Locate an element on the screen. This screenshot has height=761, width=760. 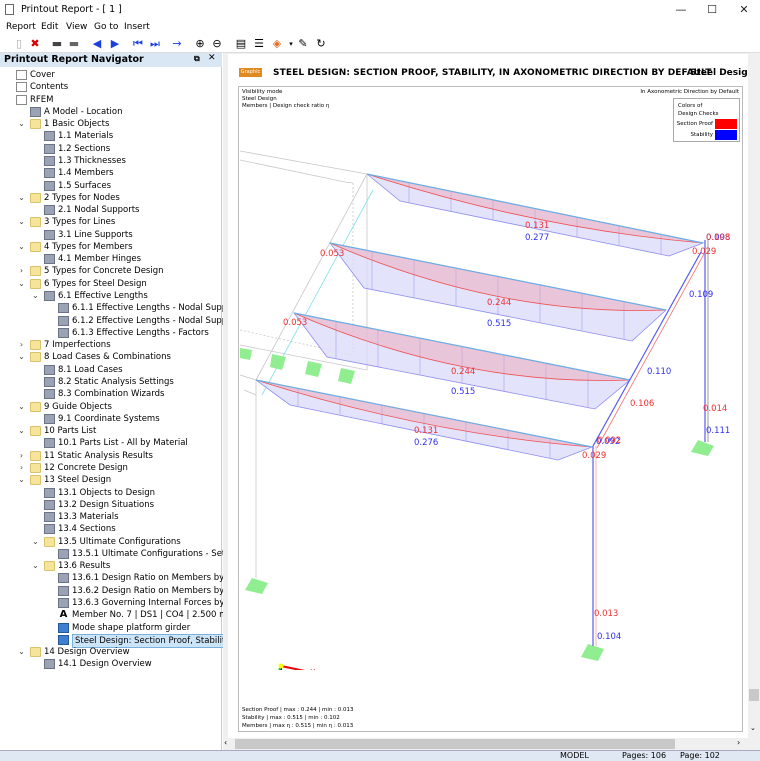
tree-item: ⌄ 1 Basic Objects is located at coordinates (111, 124).